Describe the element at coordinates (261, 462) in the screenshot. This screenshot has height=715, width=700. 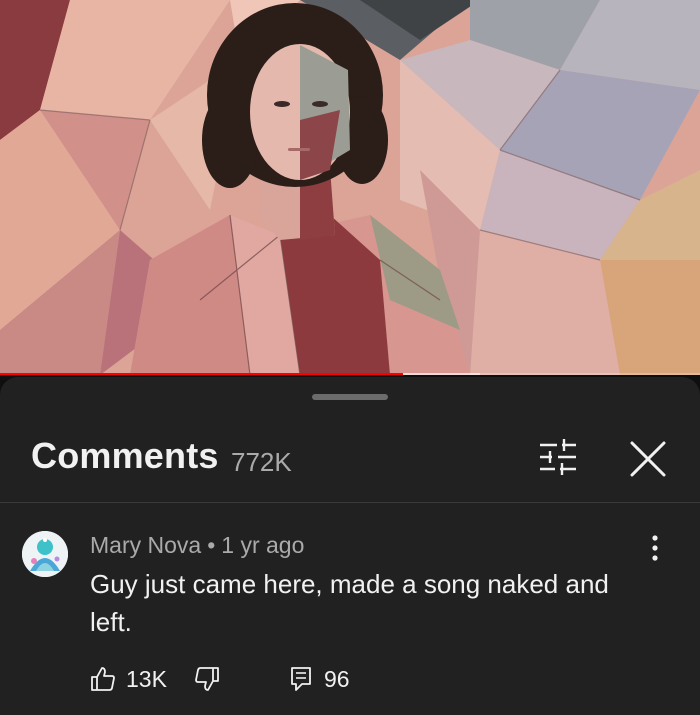
I see `comments-count: 772K` at that location.